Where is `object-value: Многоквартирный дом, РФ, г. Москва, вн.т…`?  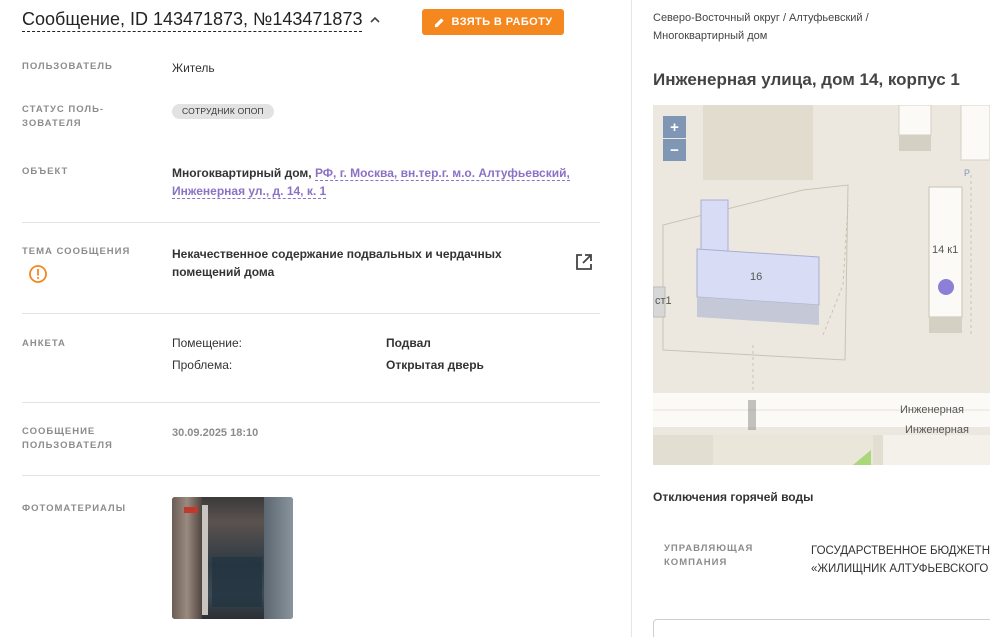 object-value: Многоквартирный дом, РФ, г. Москва, вн.т… is located at coordinates (372, 182).